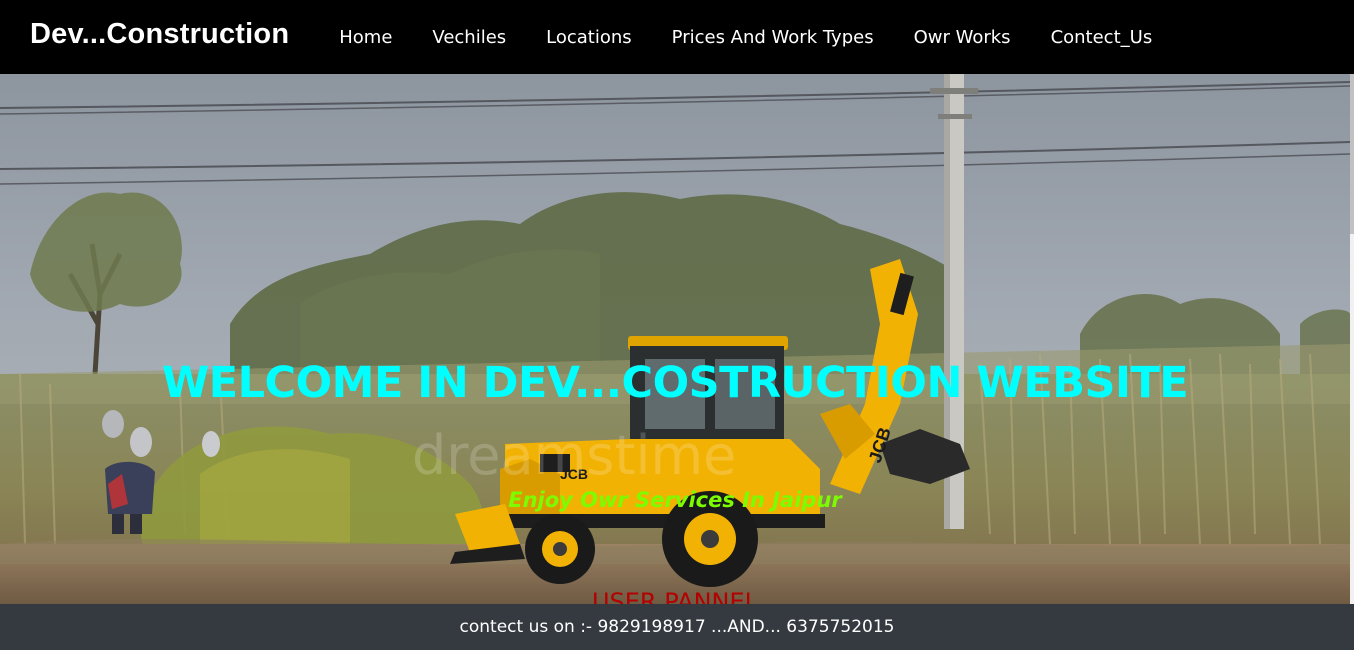  Describe the element at coordinates (469, 37) in the screenshot. I see `nav-vehicles: Vechiles` at that location.